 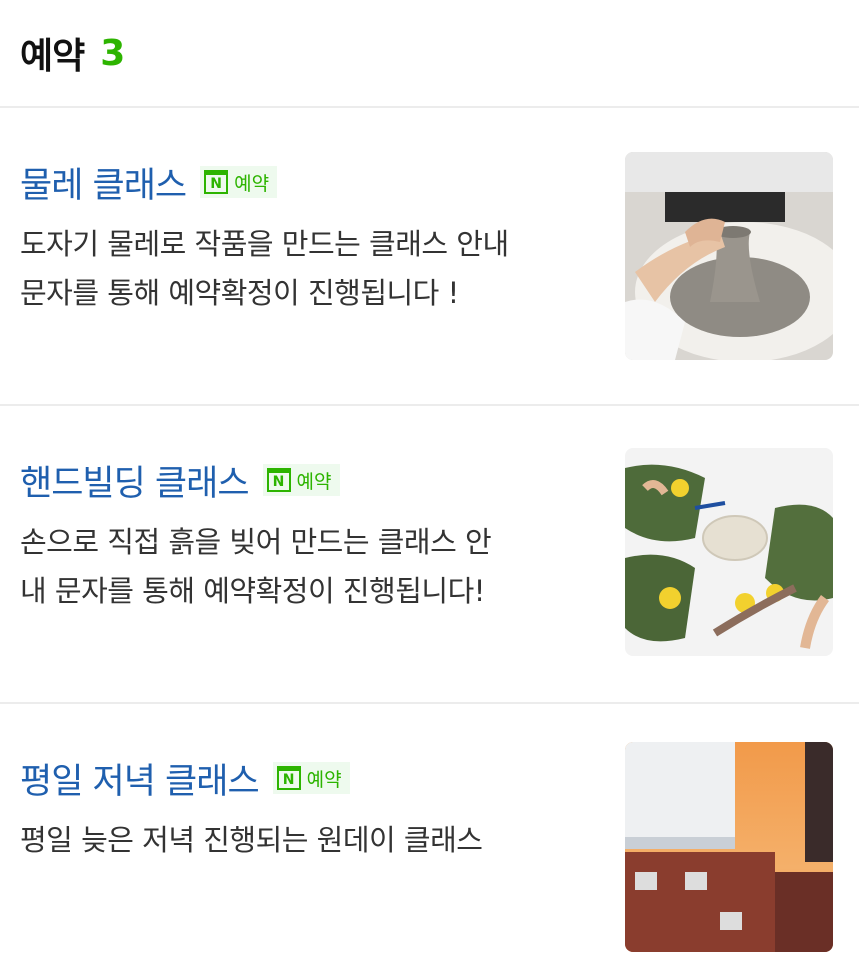 I want to click on handbuilding-table-photo, so click(x=729, y=552).